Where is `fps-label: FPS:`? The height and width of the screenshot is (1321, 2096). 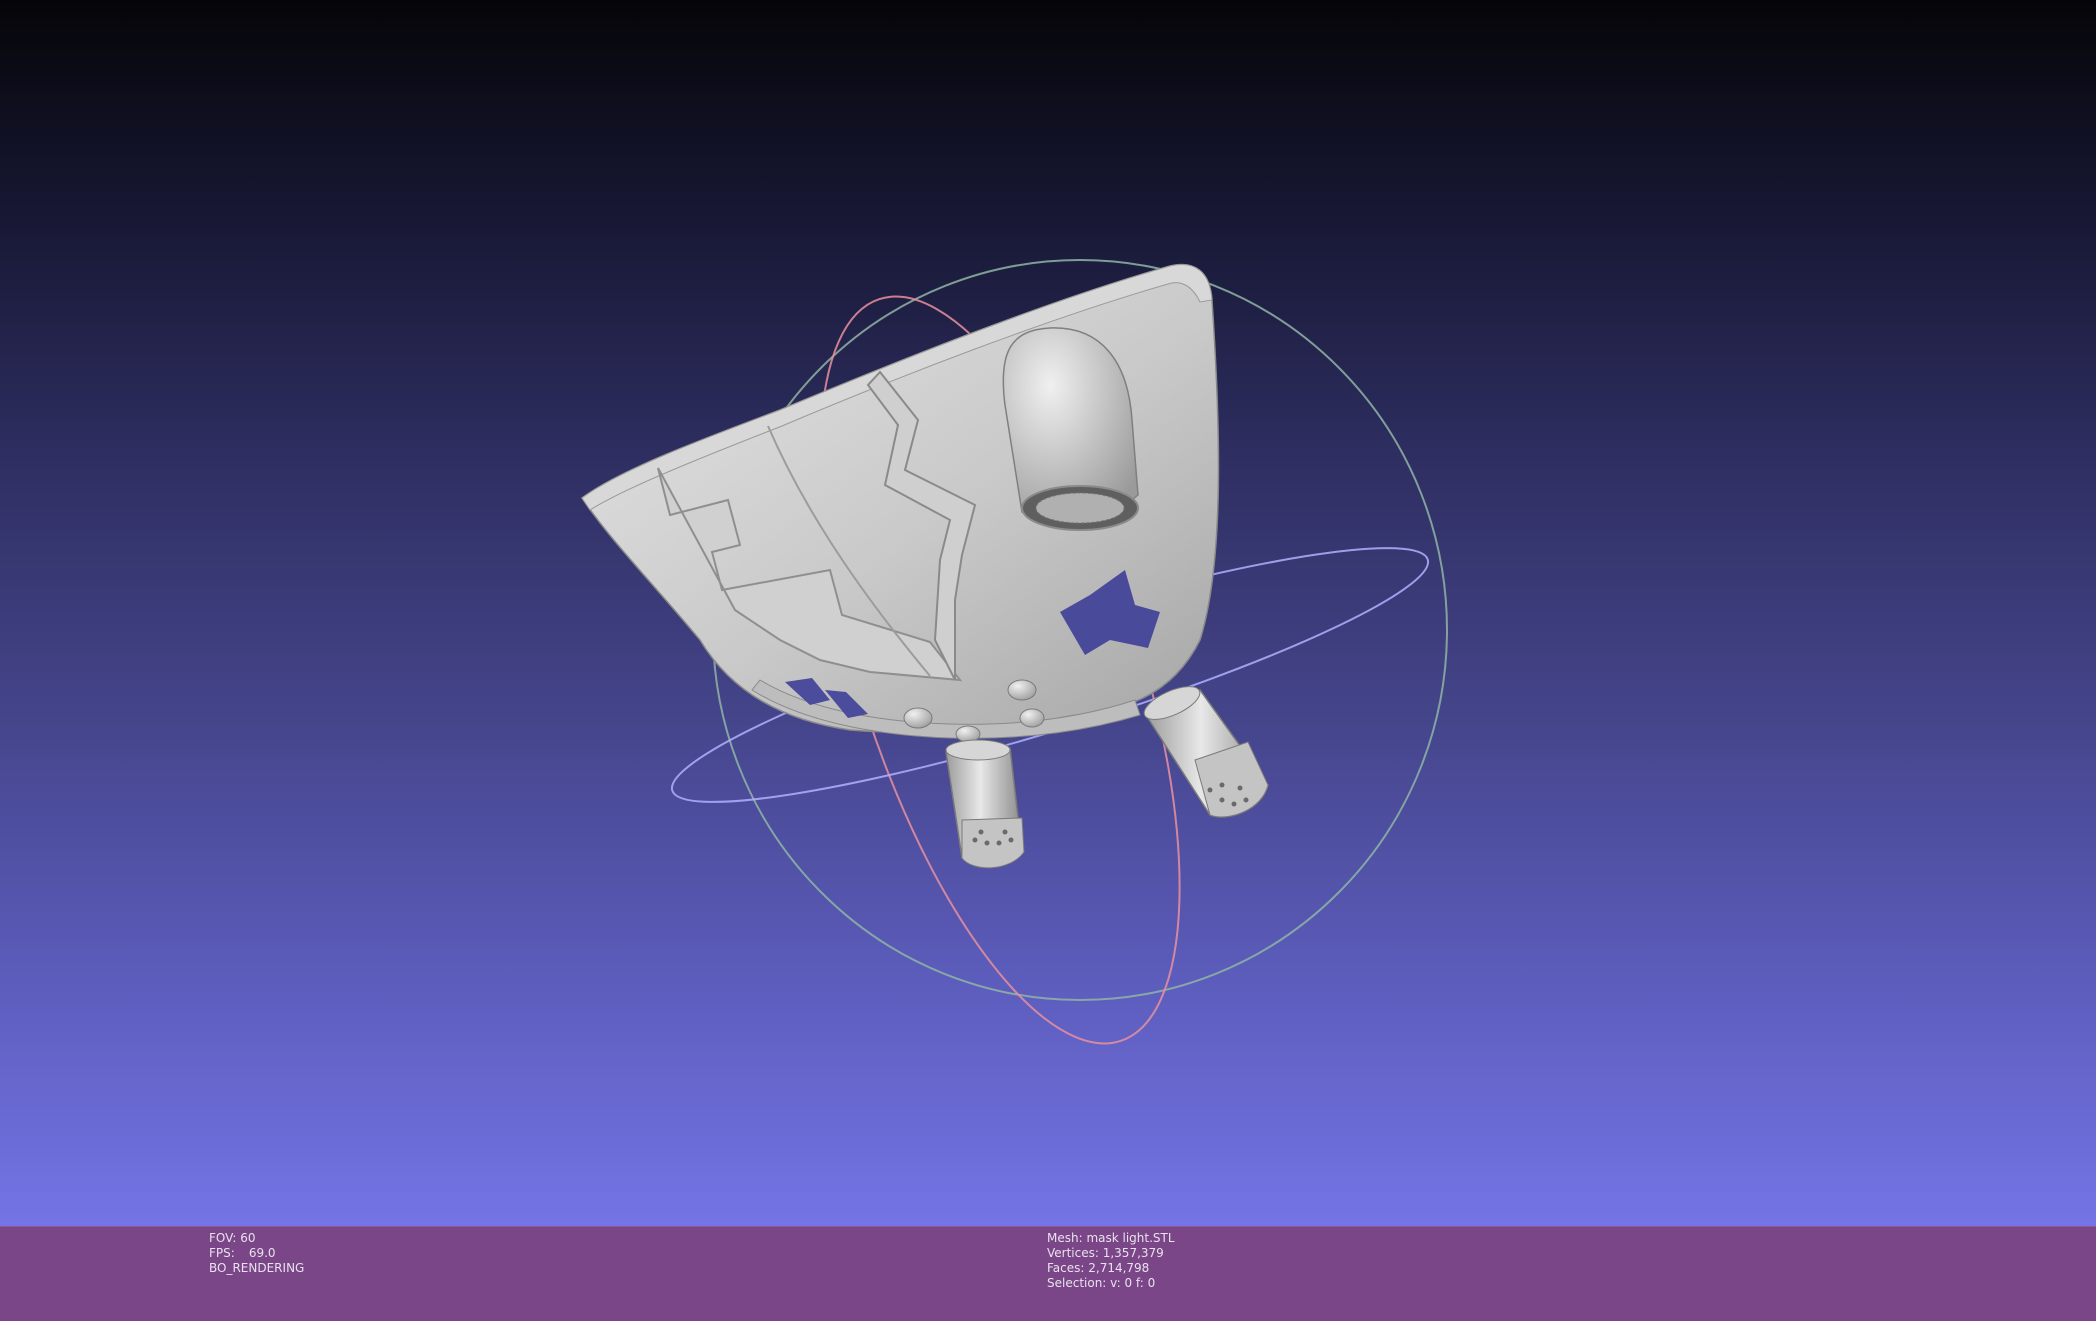 fps-label: FPS: is located at coordinates (222, 1253).